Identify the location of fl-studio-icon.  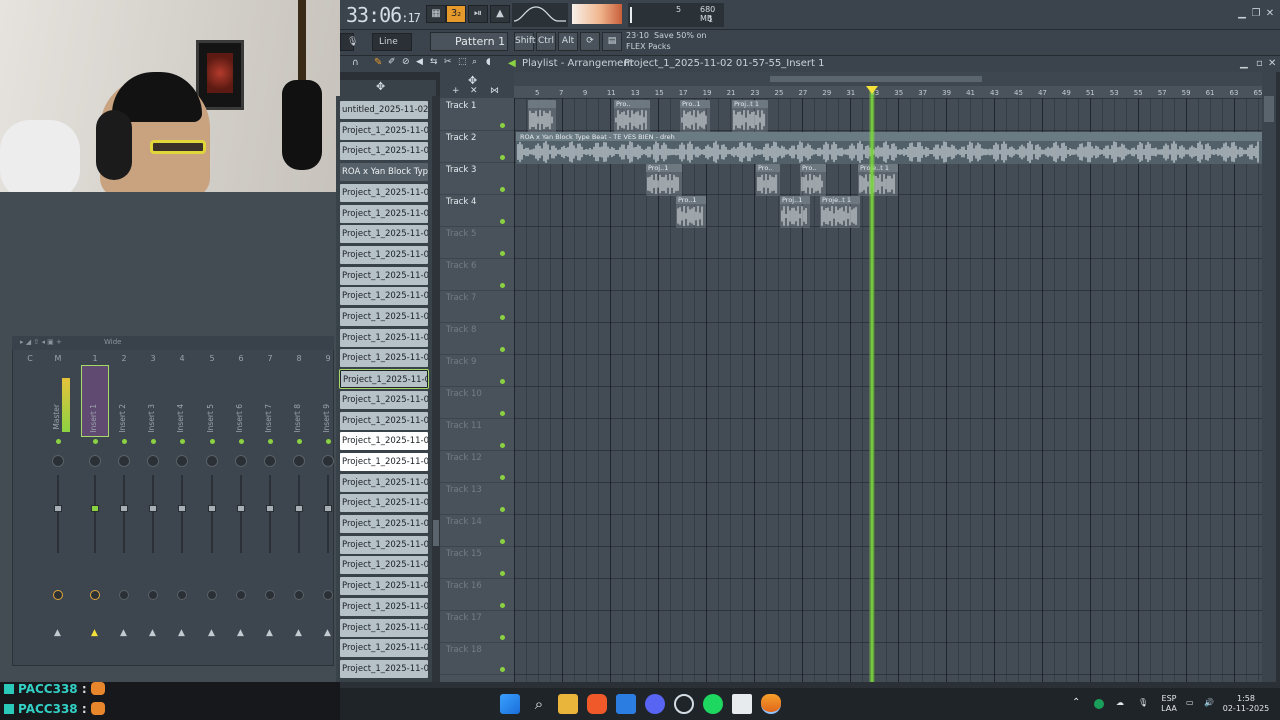
(771, 704).